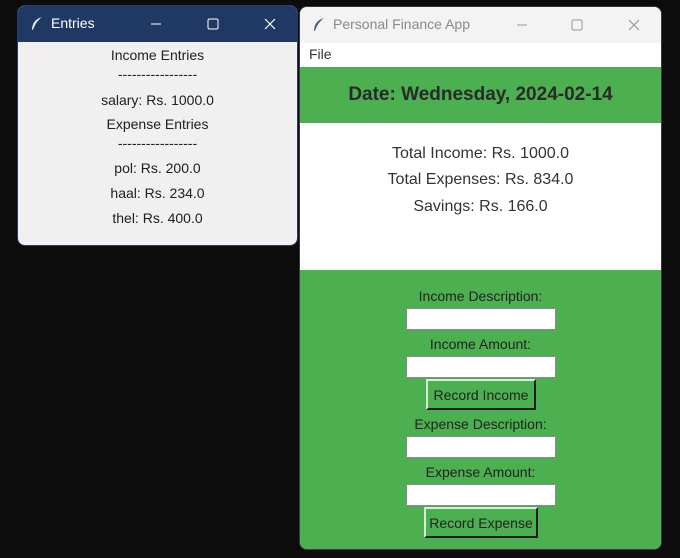 The height and width of the screenshot is (558, 680). I want to click on income-entries-heading: Income Entries, so click(157, 55).